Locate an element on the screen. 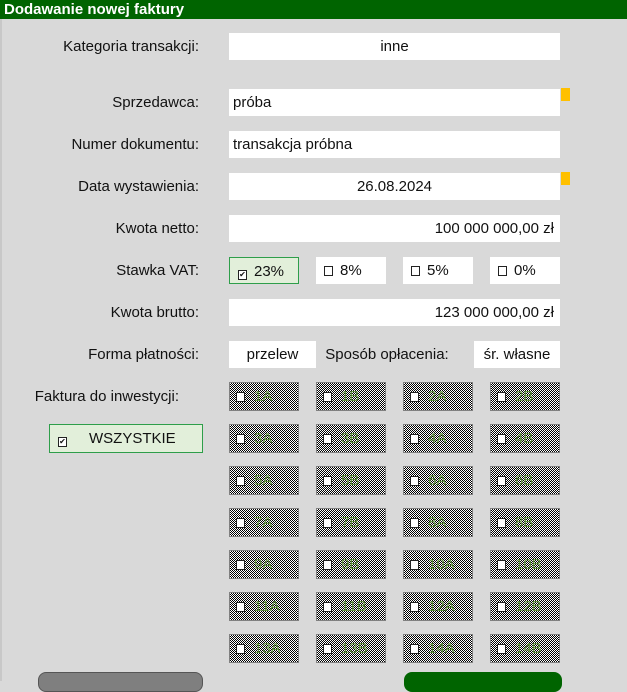 The image size is (627, 692). investment-label: 12B is located at coordinates (528, 606).